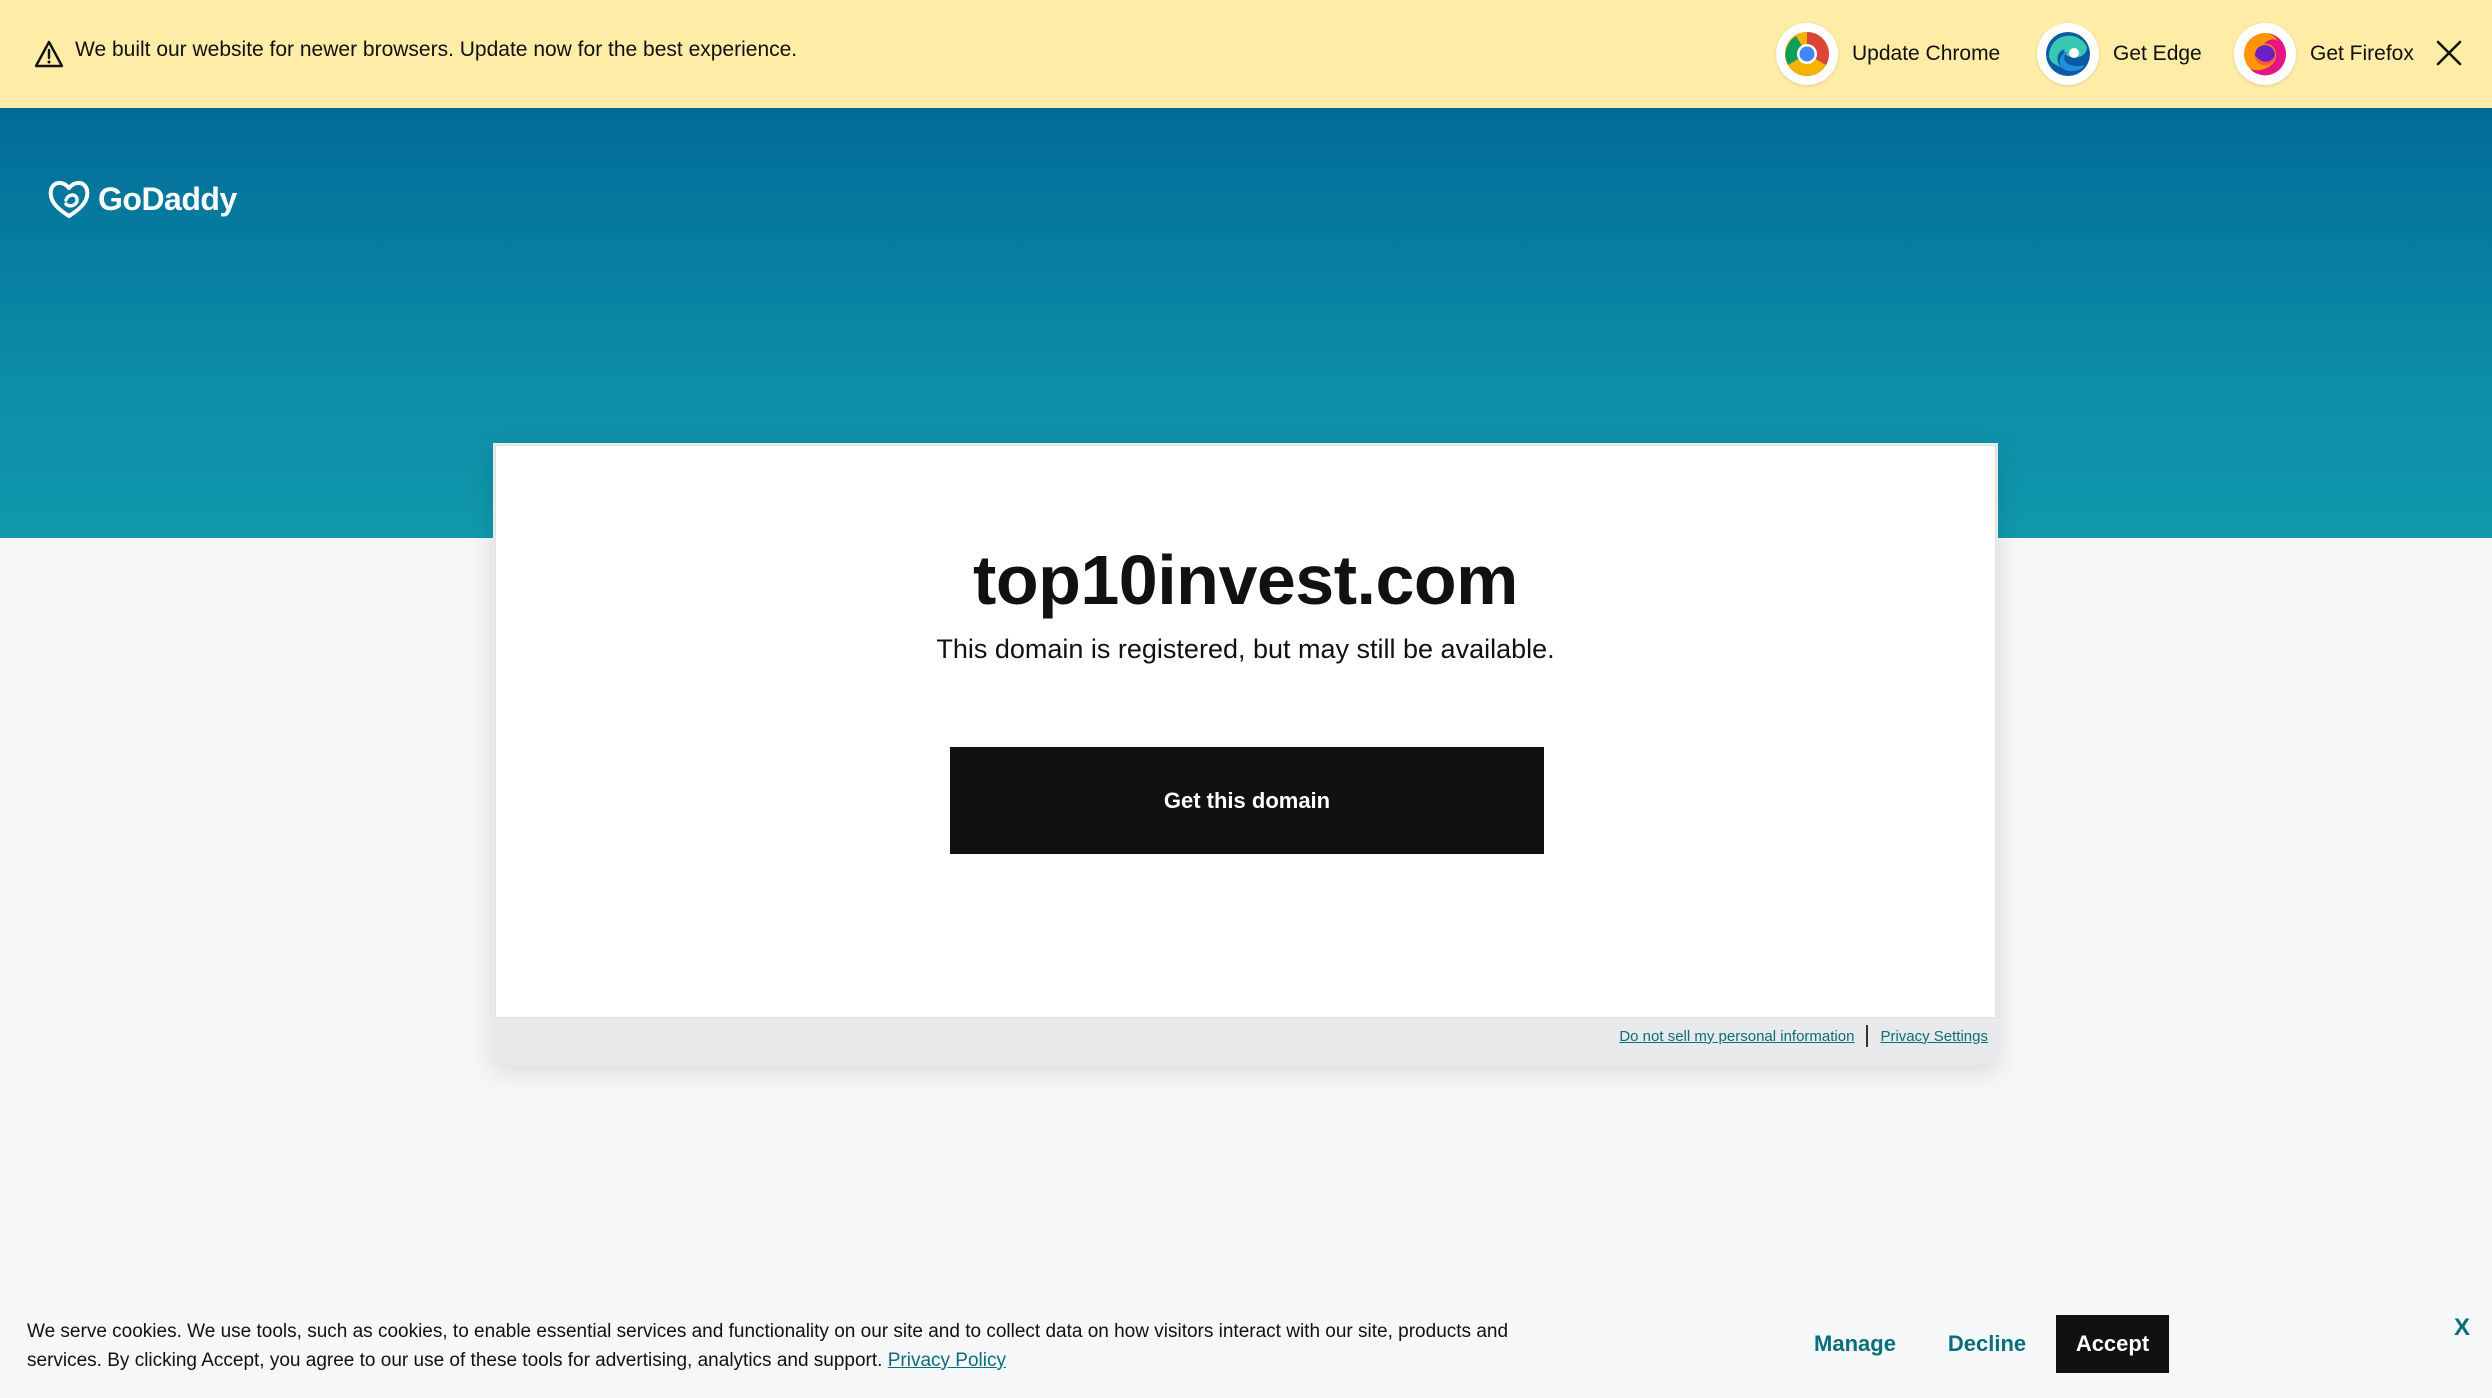  Describe the element at coordinates (1736, 1036) in the screenshot. I see `do-not-sell-link: Do not sell my personal information` at that location.